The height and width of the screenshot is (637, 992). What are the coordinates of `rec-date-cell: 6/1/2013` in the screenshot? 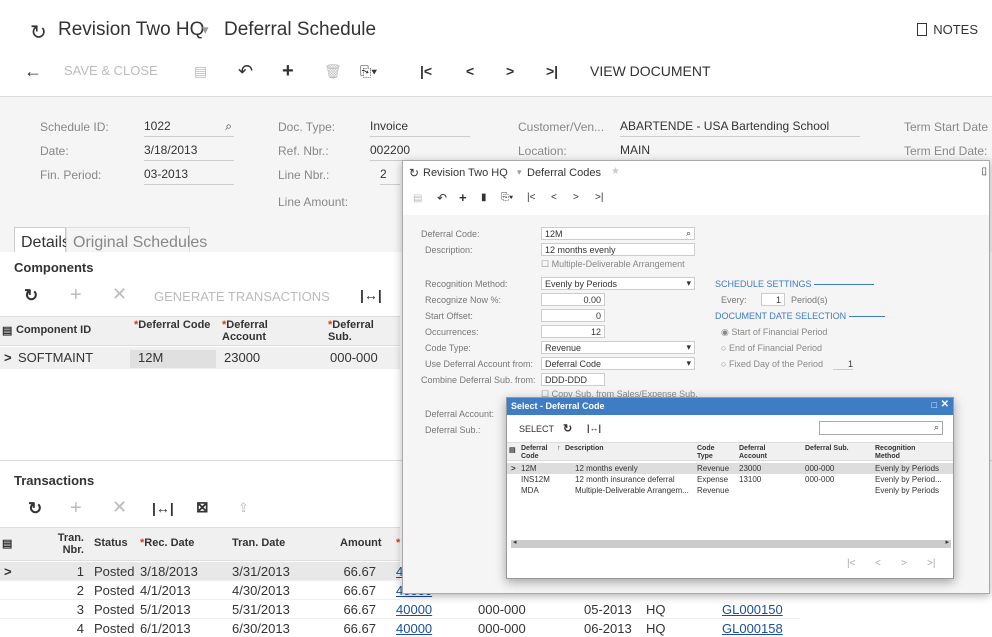 It's located at (165, 628).